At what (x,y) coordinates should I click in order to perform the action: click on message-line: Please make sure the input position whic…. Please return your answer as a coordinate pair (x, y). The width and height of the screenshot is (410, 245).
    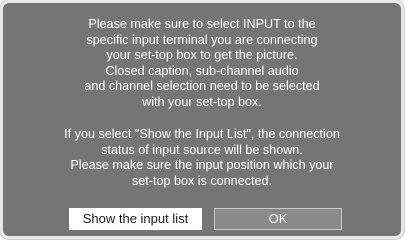
    Looking at the image, I should click on (202, 165).